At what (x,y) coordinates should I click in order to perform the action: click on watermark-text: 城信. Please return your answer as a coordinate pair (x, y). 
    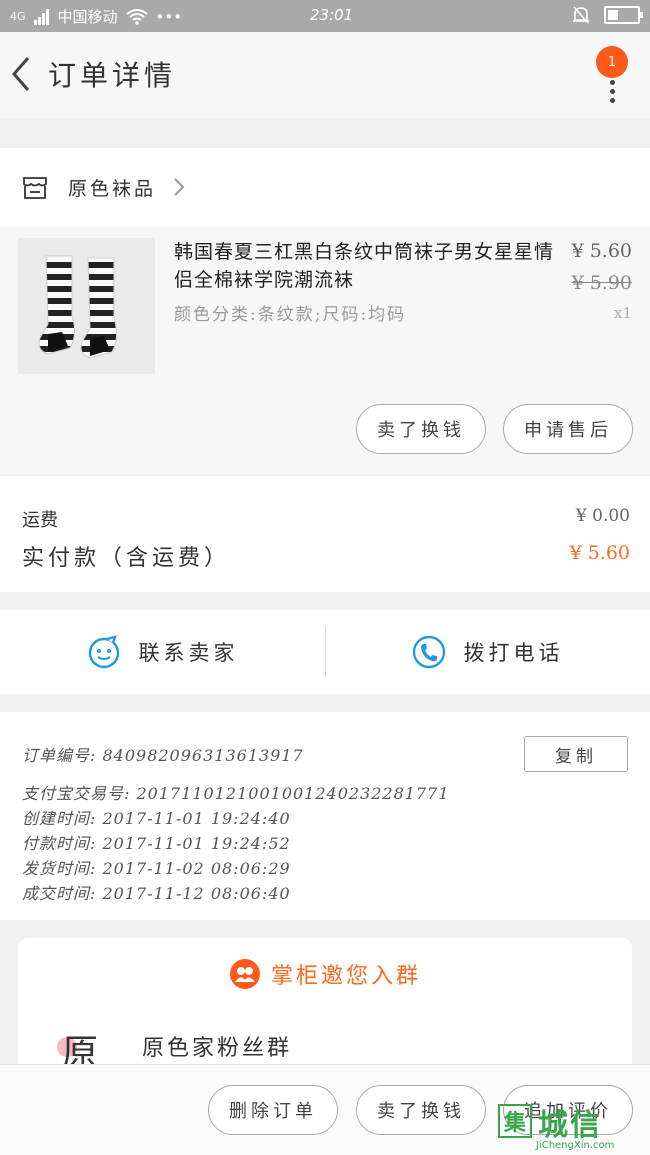
    Looking at the image, I should click on (570, 1125).